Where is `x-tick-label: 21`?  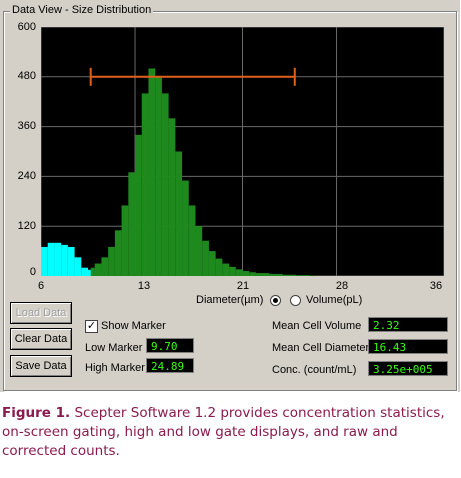
x-tick-label: 21 is located at coordinates (243, 286).